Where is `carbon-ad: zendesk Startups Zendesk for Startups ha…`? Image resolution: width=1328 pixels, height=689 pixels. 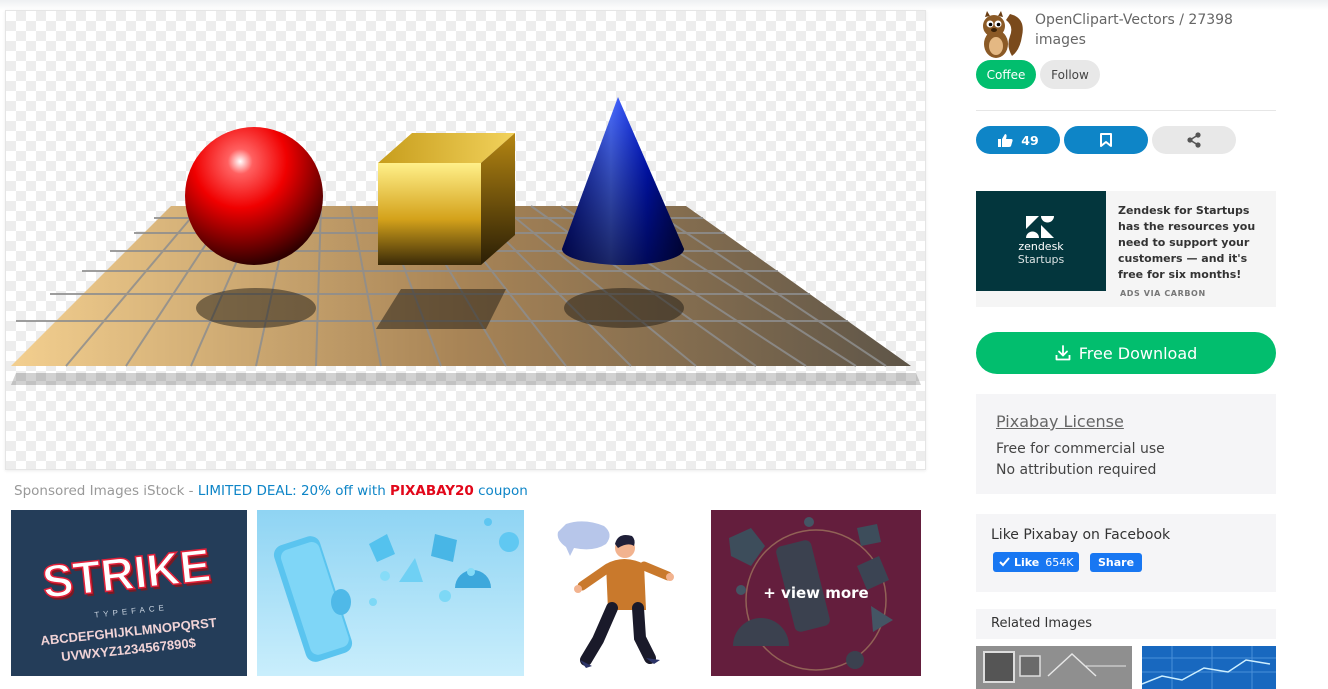
carbon-ad: zendesk Startups Zendesk for Startups ha… is located at coordinates (1126, 249).